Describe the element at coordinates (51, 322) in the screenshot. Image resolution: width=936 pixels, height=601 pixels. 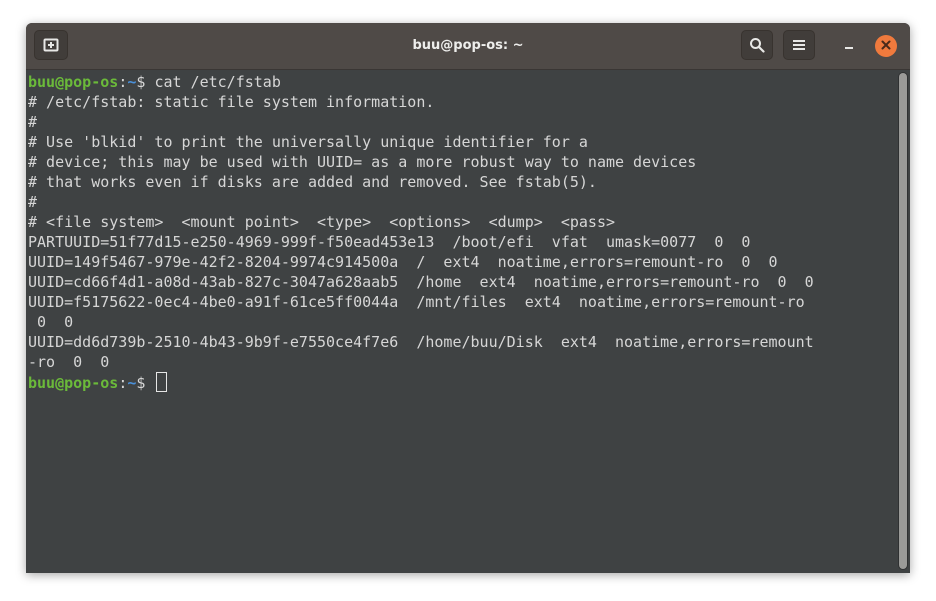
I see `output-line: 0 0` at that location.